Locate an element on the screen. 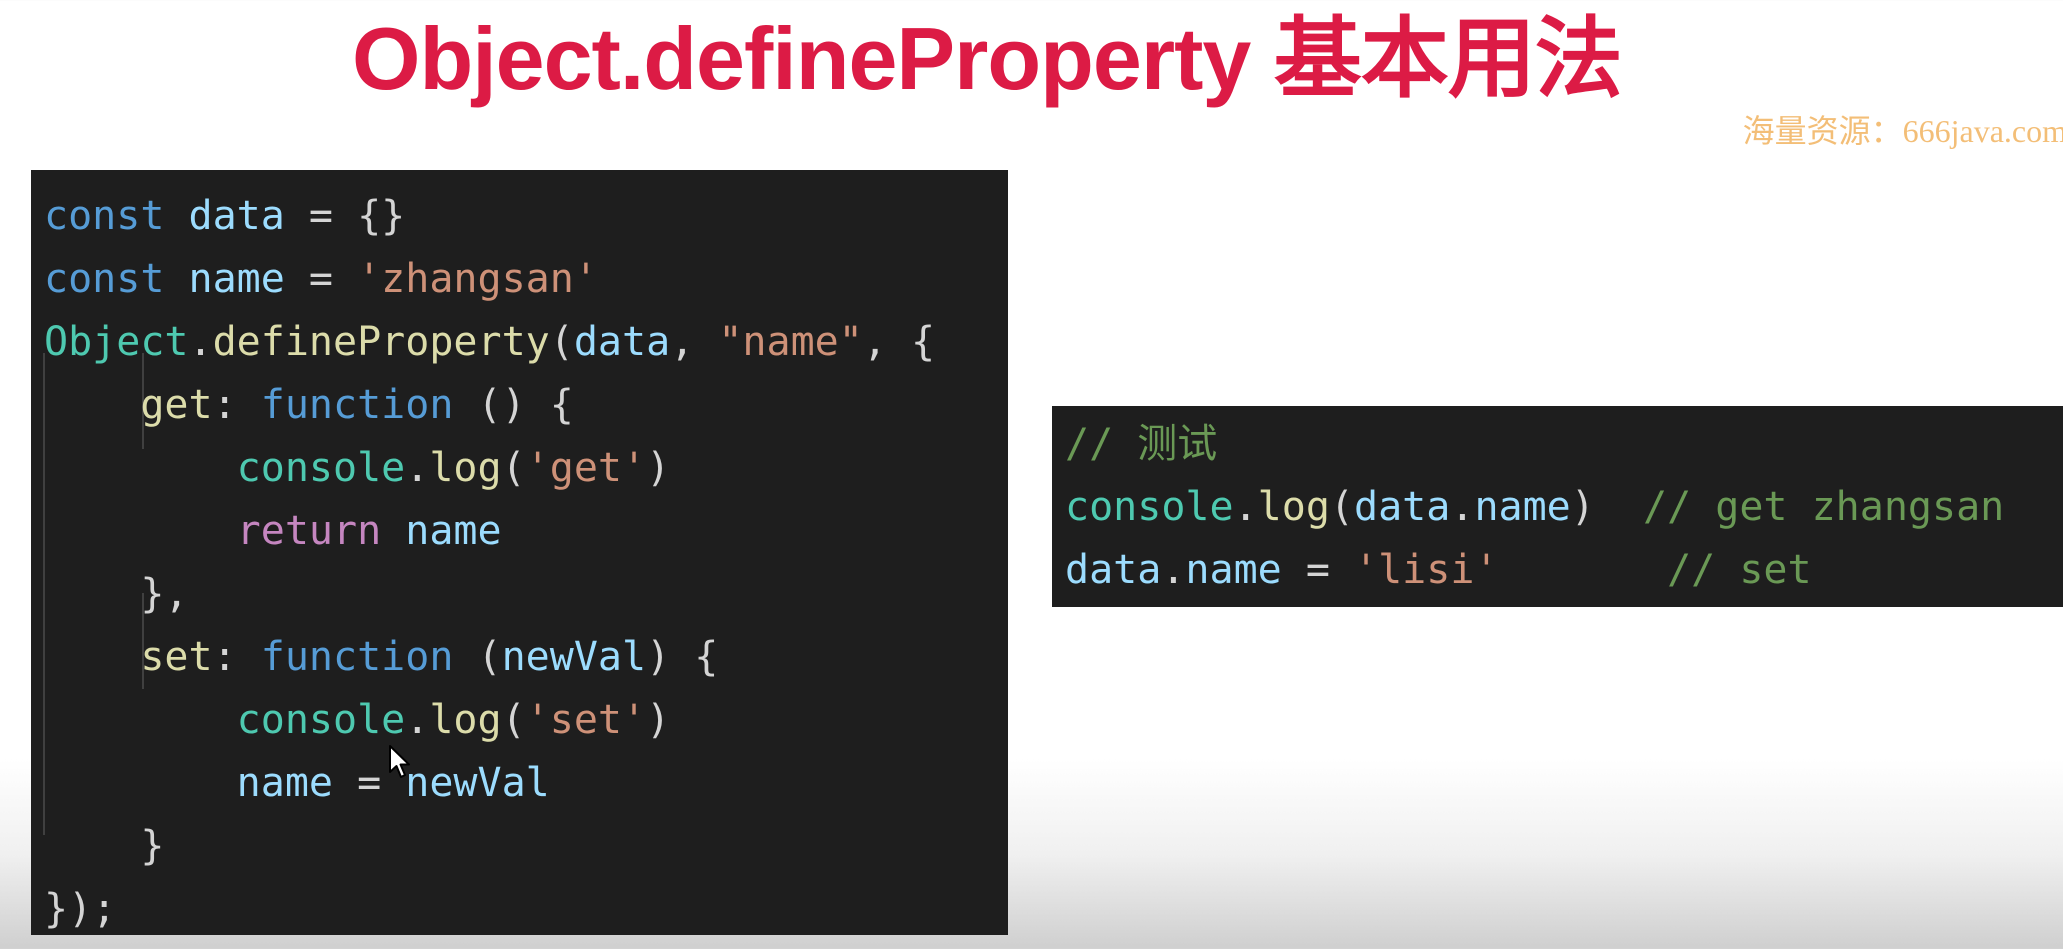 The image size is (2063, 949). code-token: // get zhangsan is located at coordinates (1824, 507).